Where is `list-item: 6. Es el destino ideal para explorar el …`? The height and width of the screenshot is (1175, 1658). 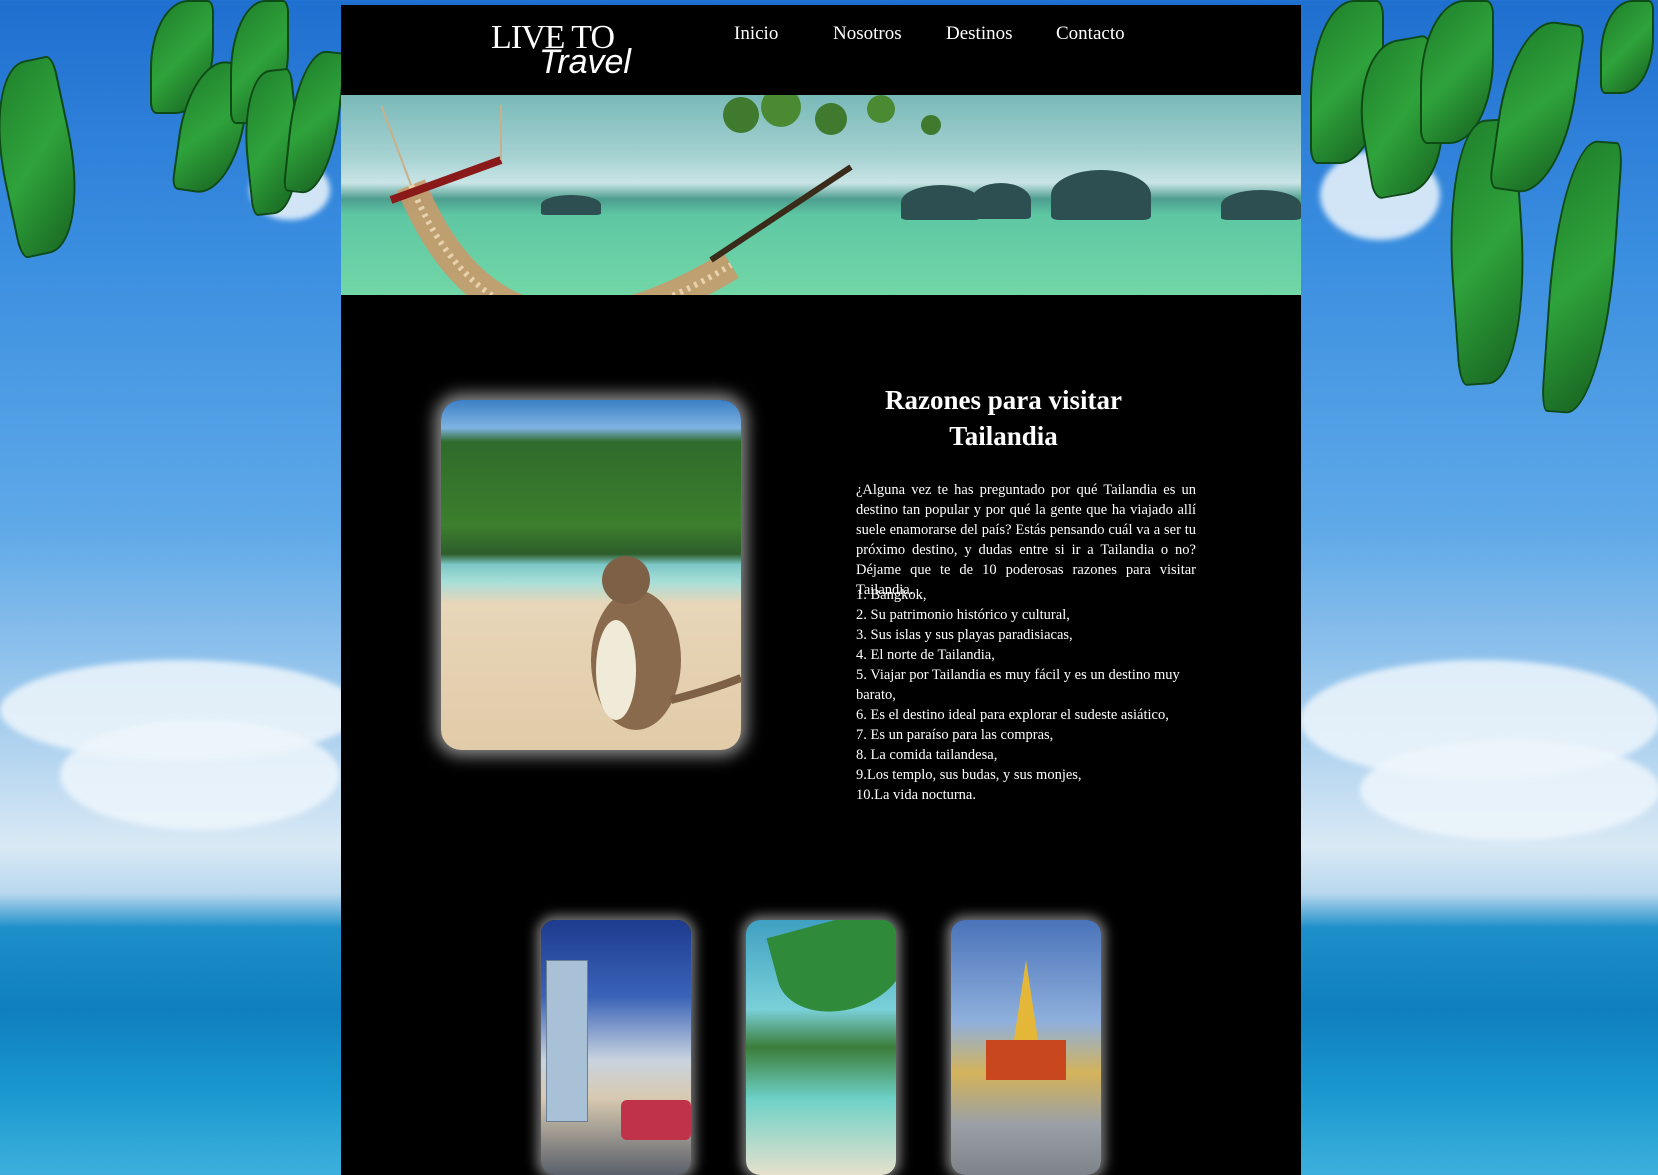 list-item: 6. Es el destino ideal para explorar el … is located at coordinates (1012, 715).